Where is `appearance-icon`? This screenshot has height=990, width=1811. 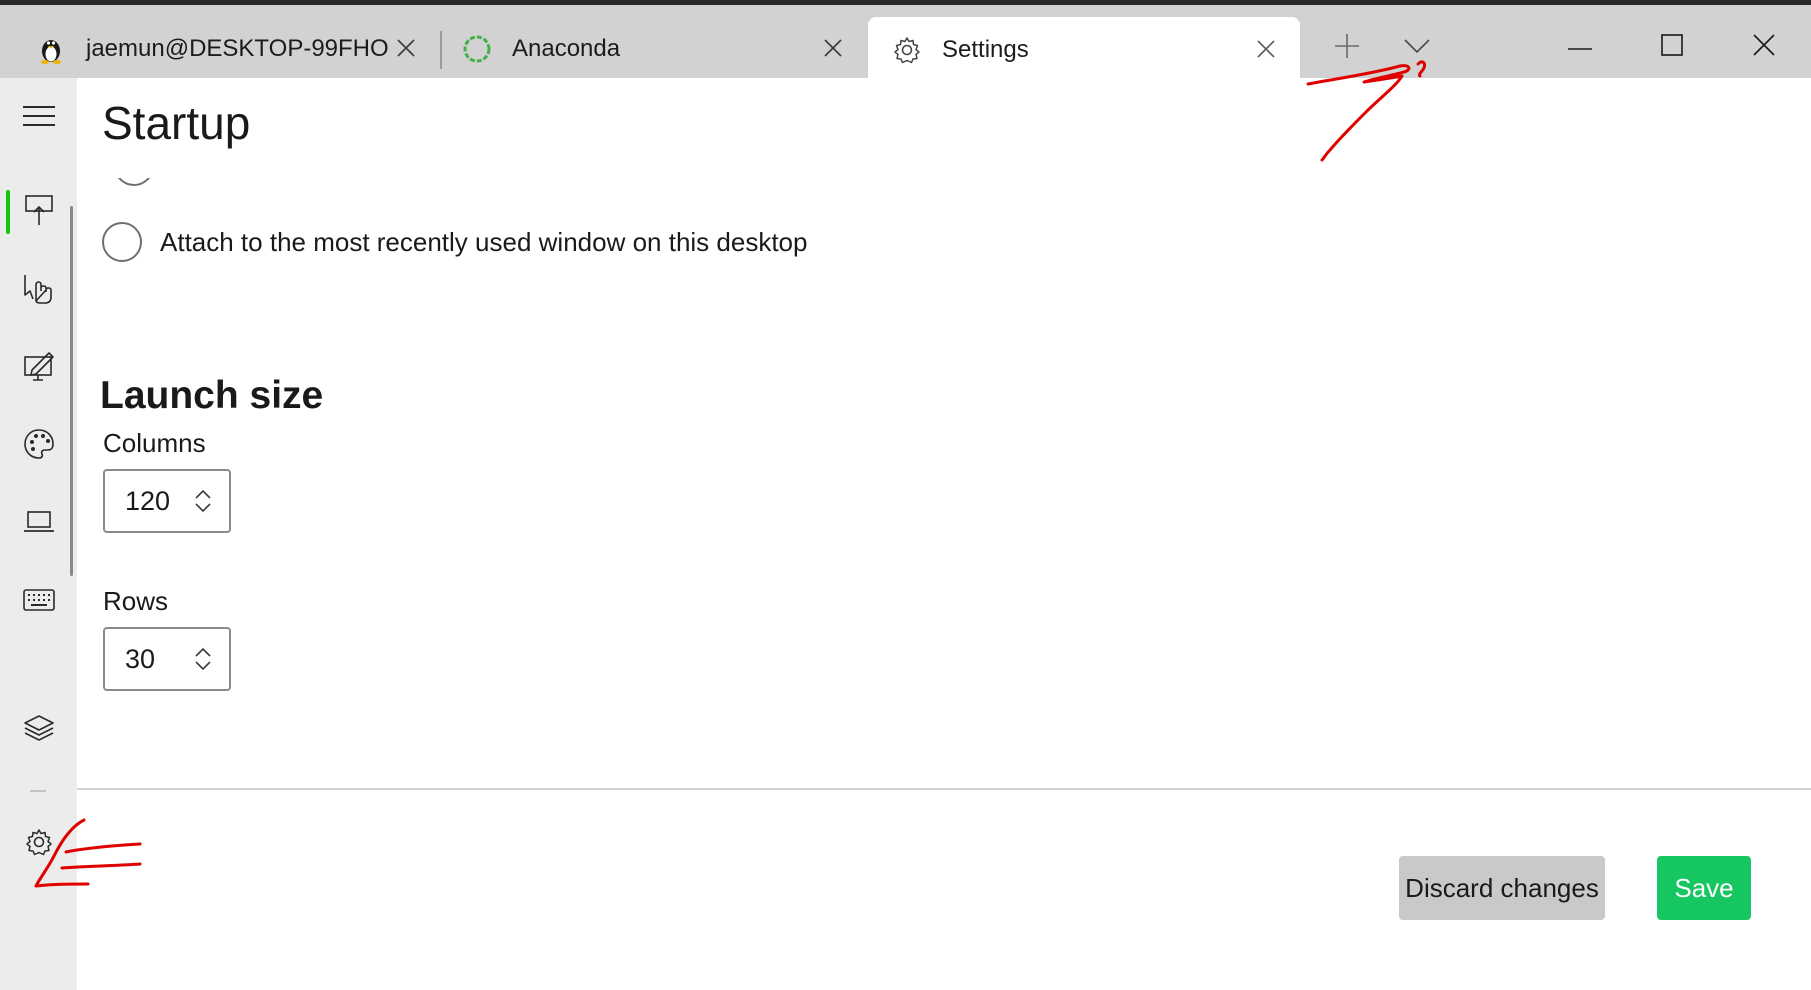
appearance-icon is located at coordinates (39, 368).